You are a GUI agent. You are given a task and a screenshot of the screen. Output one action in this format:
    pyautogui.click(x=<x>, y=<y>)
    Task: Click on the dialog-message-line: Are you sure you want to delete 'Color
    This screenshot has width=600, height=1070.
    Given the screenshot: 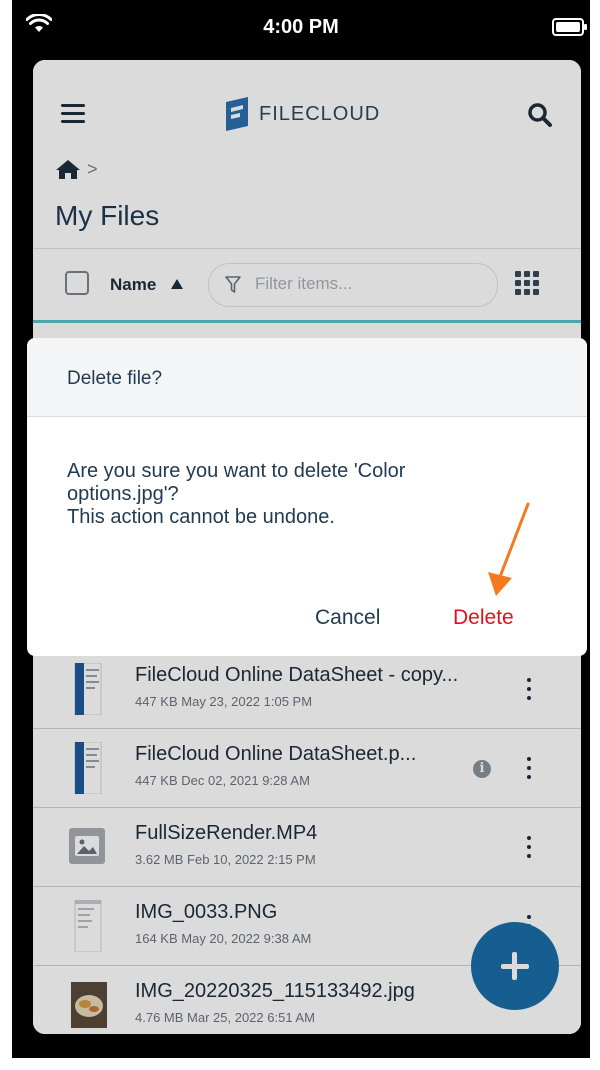 What is the action you would take?
    pyautogui.click(x=236, y=471)
    